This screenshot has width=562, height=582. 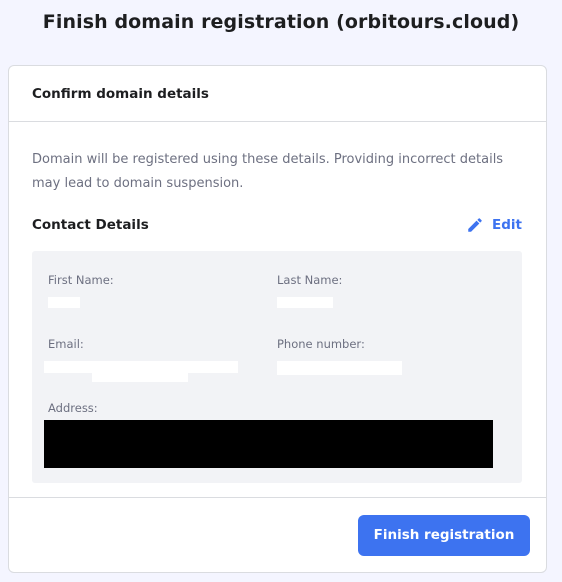 I want to click on last-name-label: Last Name:, so click(x=310, y=280).